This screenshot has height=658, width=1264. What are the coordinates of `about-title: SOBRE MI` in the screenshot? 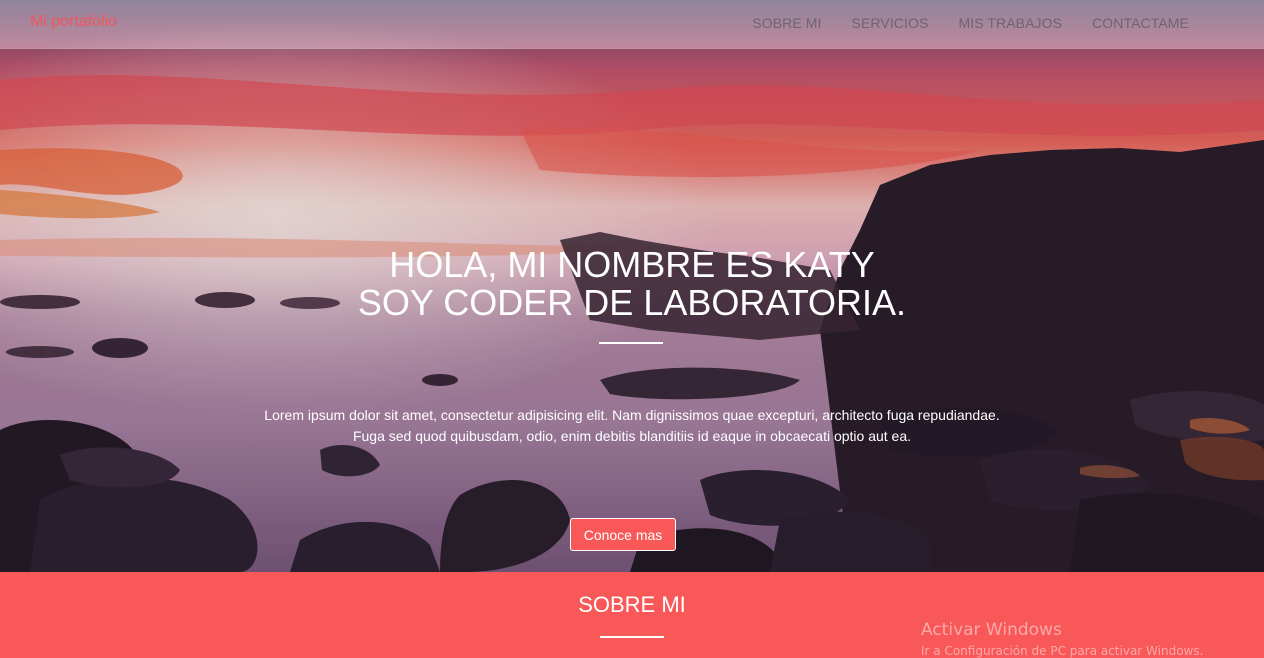 It's located at (632, 604).